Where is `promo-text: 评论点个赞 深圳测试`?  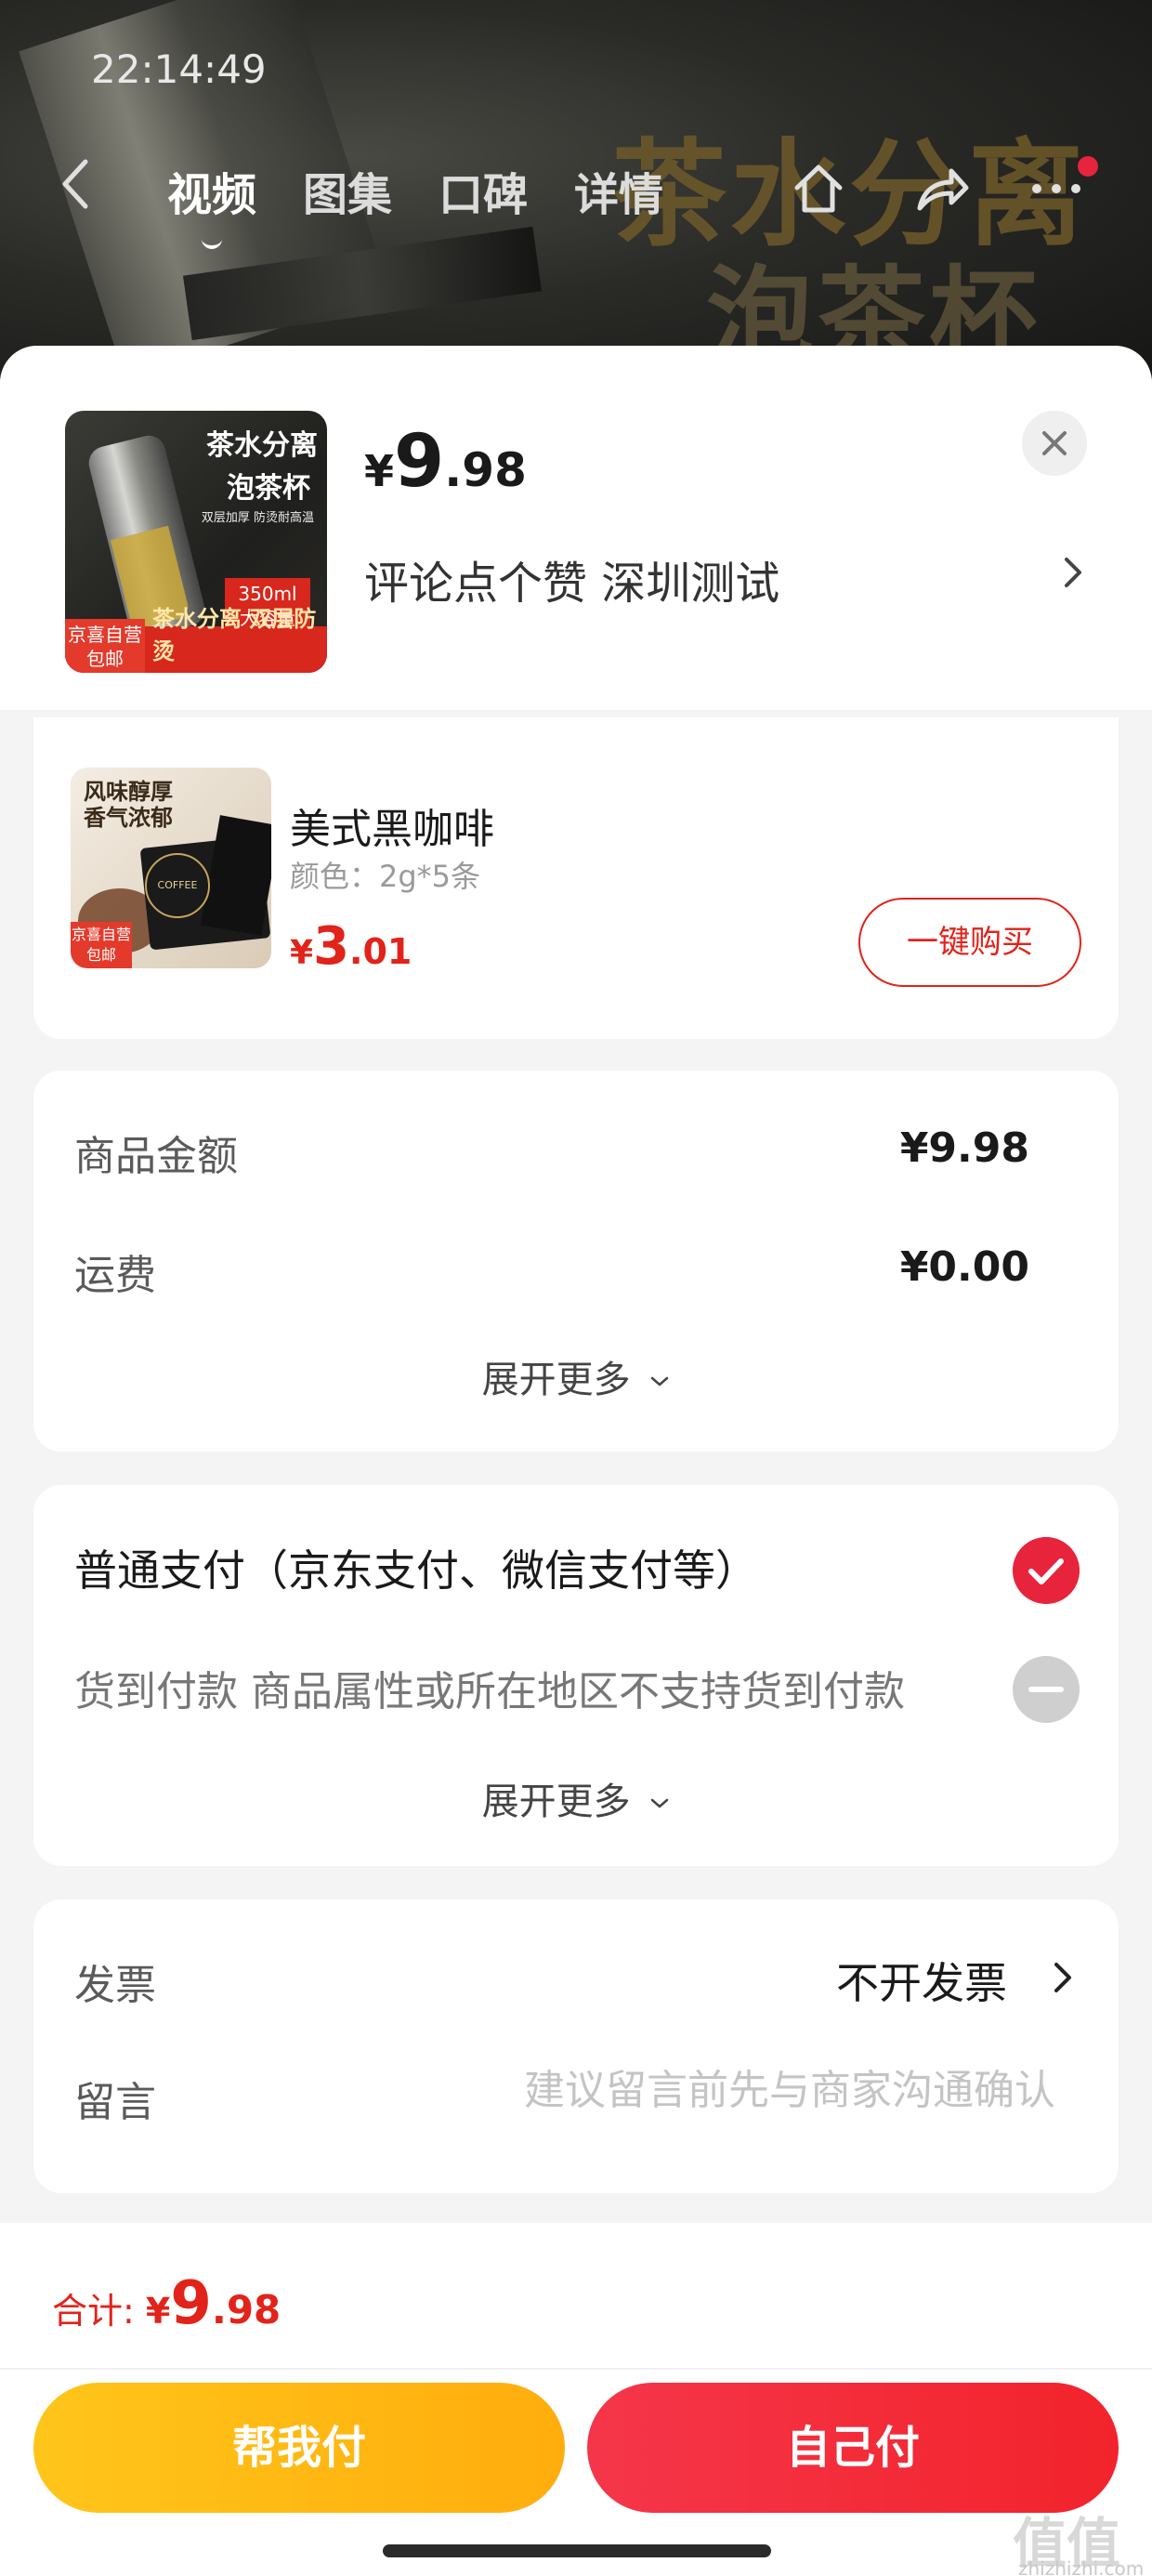
promo-text: 评论点个赞 深圳测试 is located at coordinates (571, 578).